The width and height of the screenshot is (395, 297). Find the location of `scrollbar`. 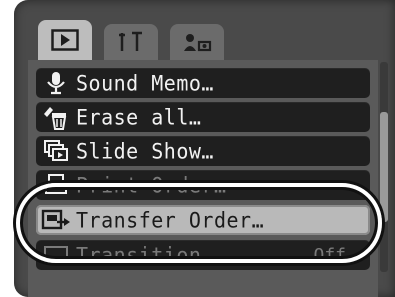

scrollbar is located at coordinates (384, 167).